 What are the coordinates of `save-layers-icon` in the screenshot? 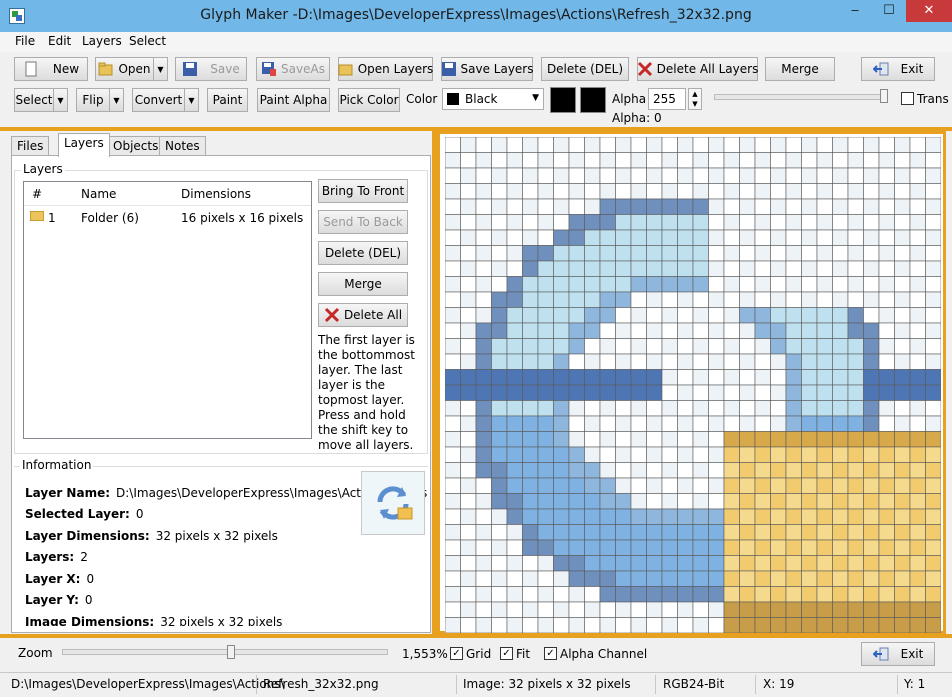 It's located at (449, 69).